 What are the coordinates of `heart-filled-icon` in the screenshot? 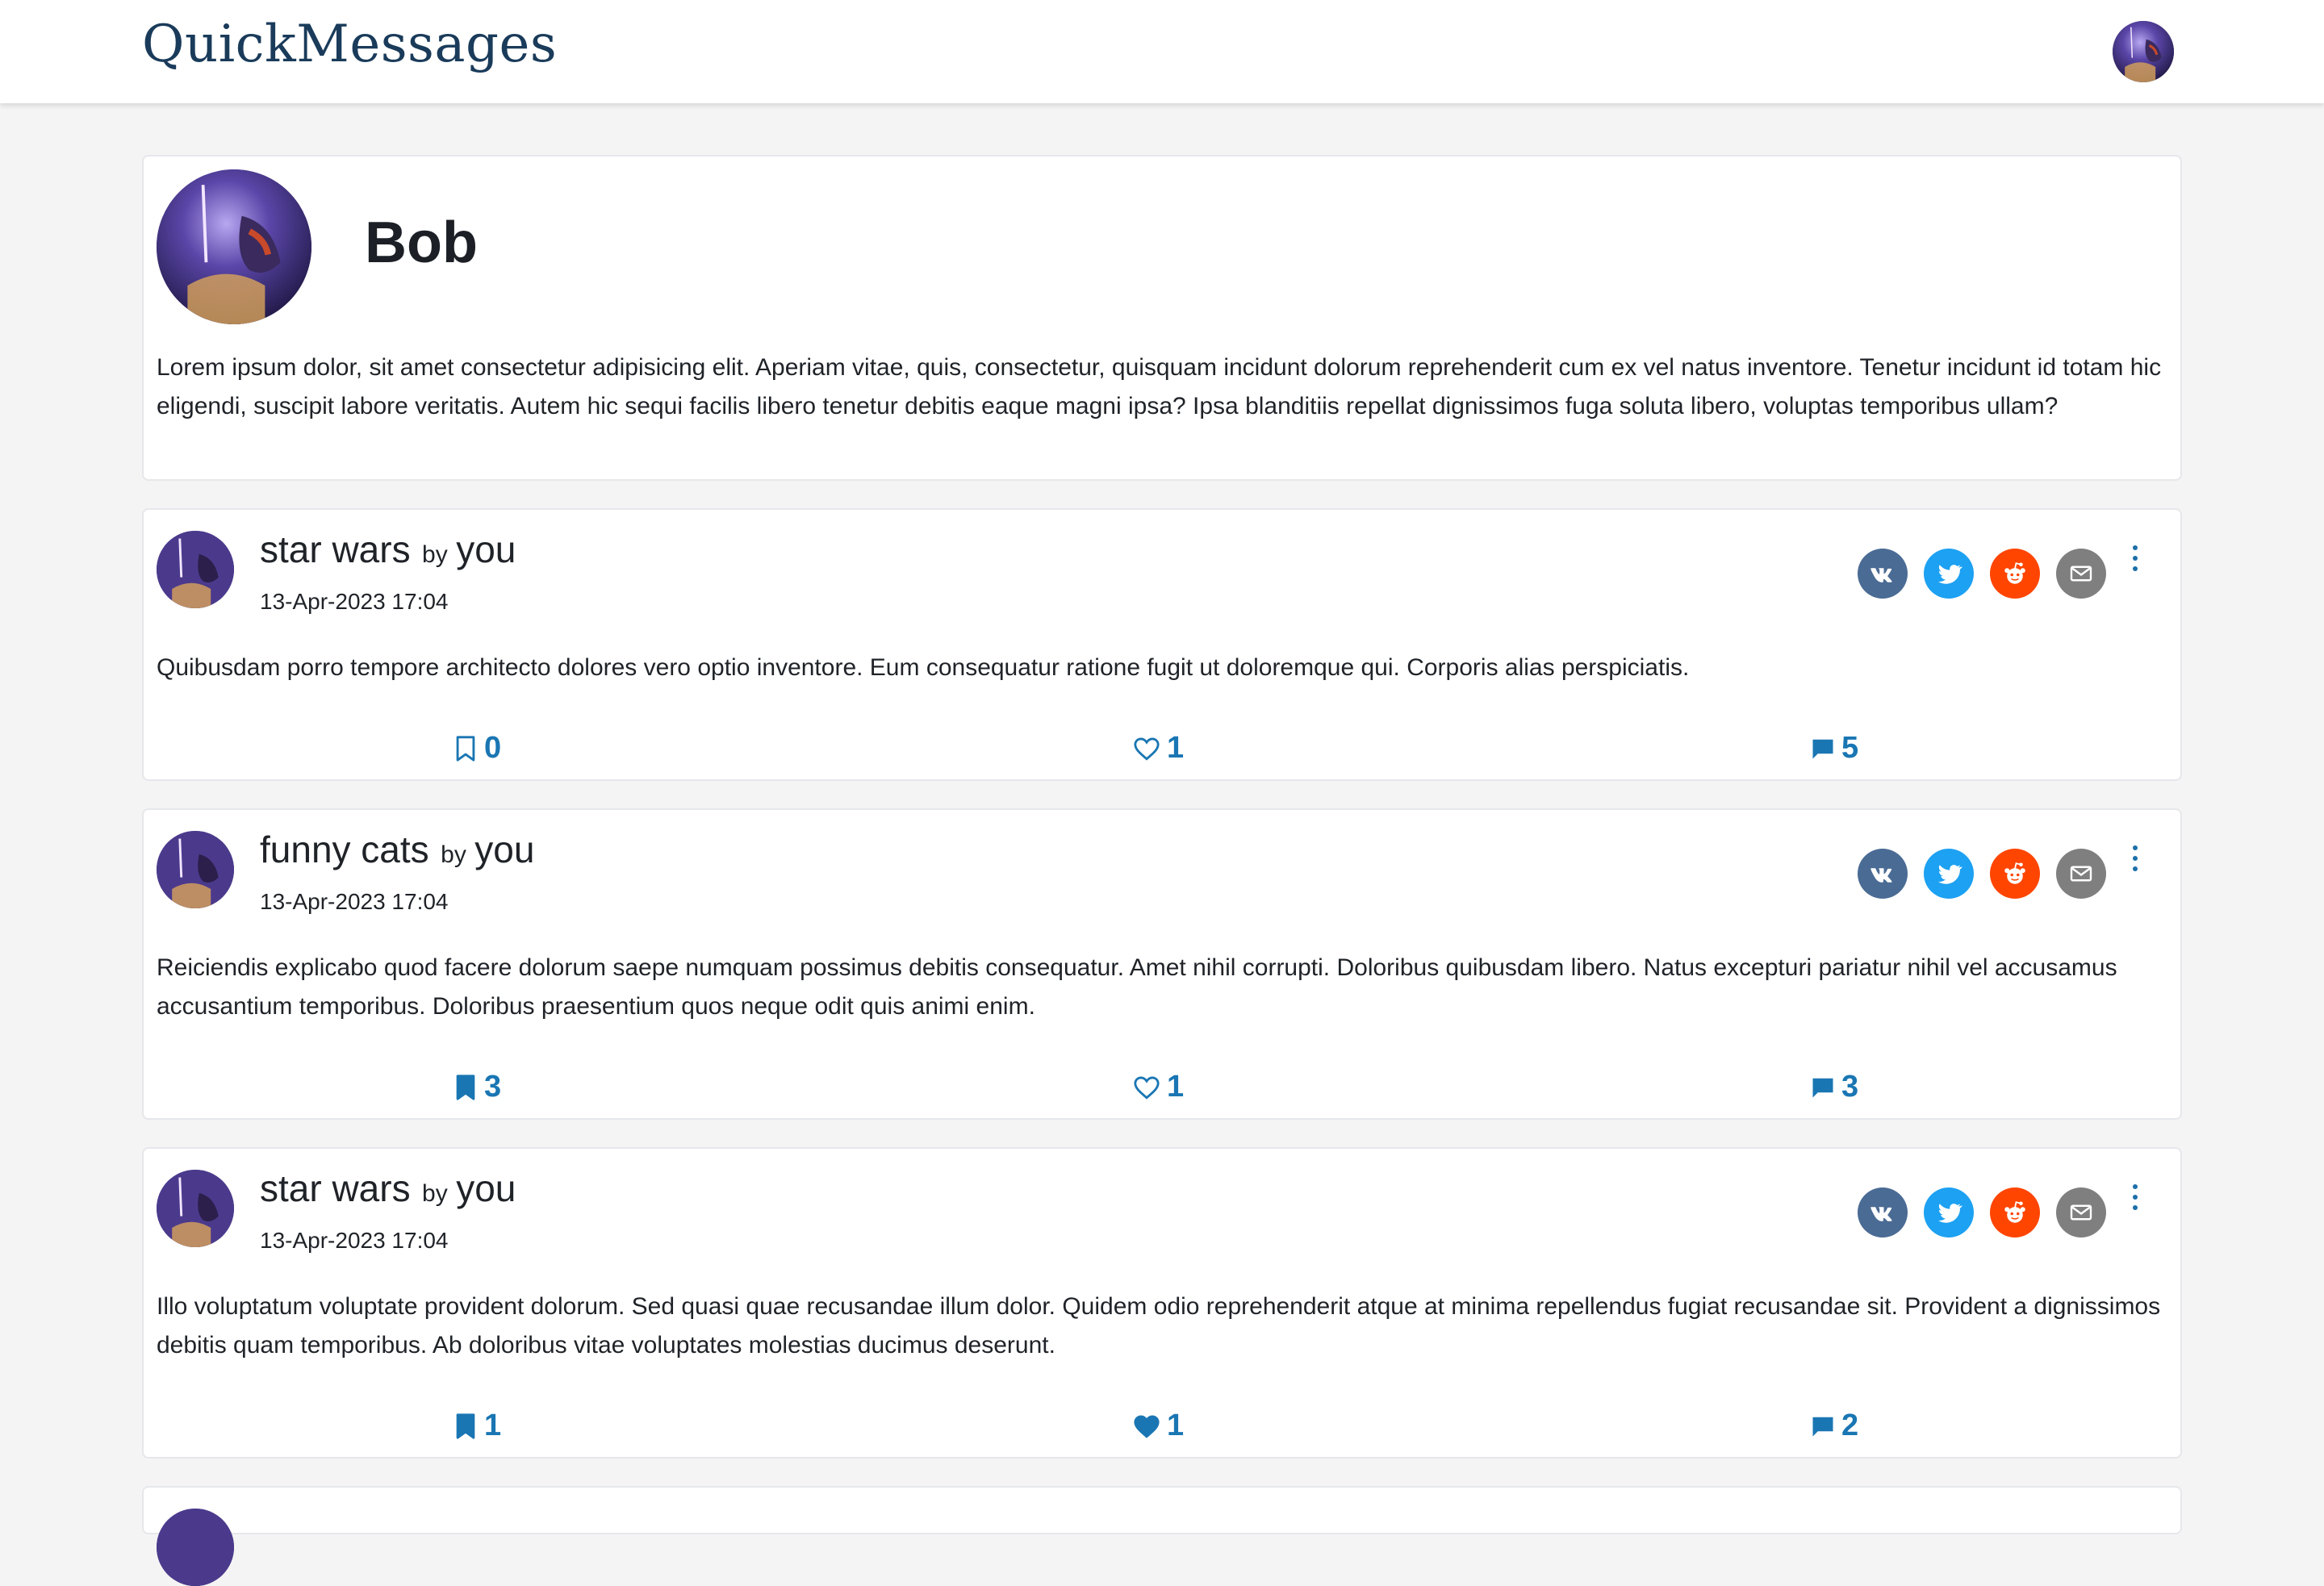 It's located at (1147, 1427).